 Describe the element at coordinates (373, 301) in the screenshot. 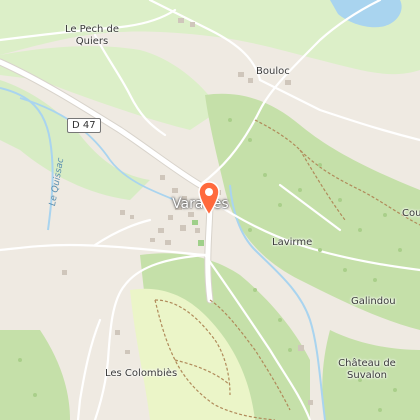

I see `place-label-galindou: Galindou` at that location.